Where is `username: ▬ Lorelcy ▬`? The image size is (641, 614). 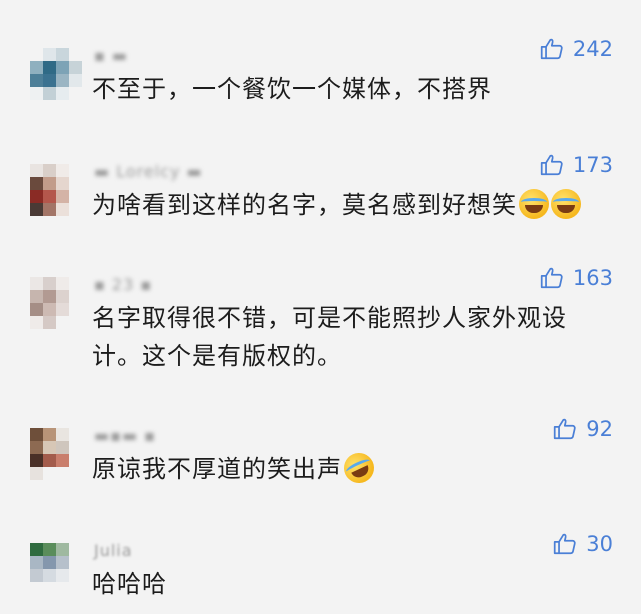
username: ▬ Lorelcy ▬ is located at coordinates (148, 171).